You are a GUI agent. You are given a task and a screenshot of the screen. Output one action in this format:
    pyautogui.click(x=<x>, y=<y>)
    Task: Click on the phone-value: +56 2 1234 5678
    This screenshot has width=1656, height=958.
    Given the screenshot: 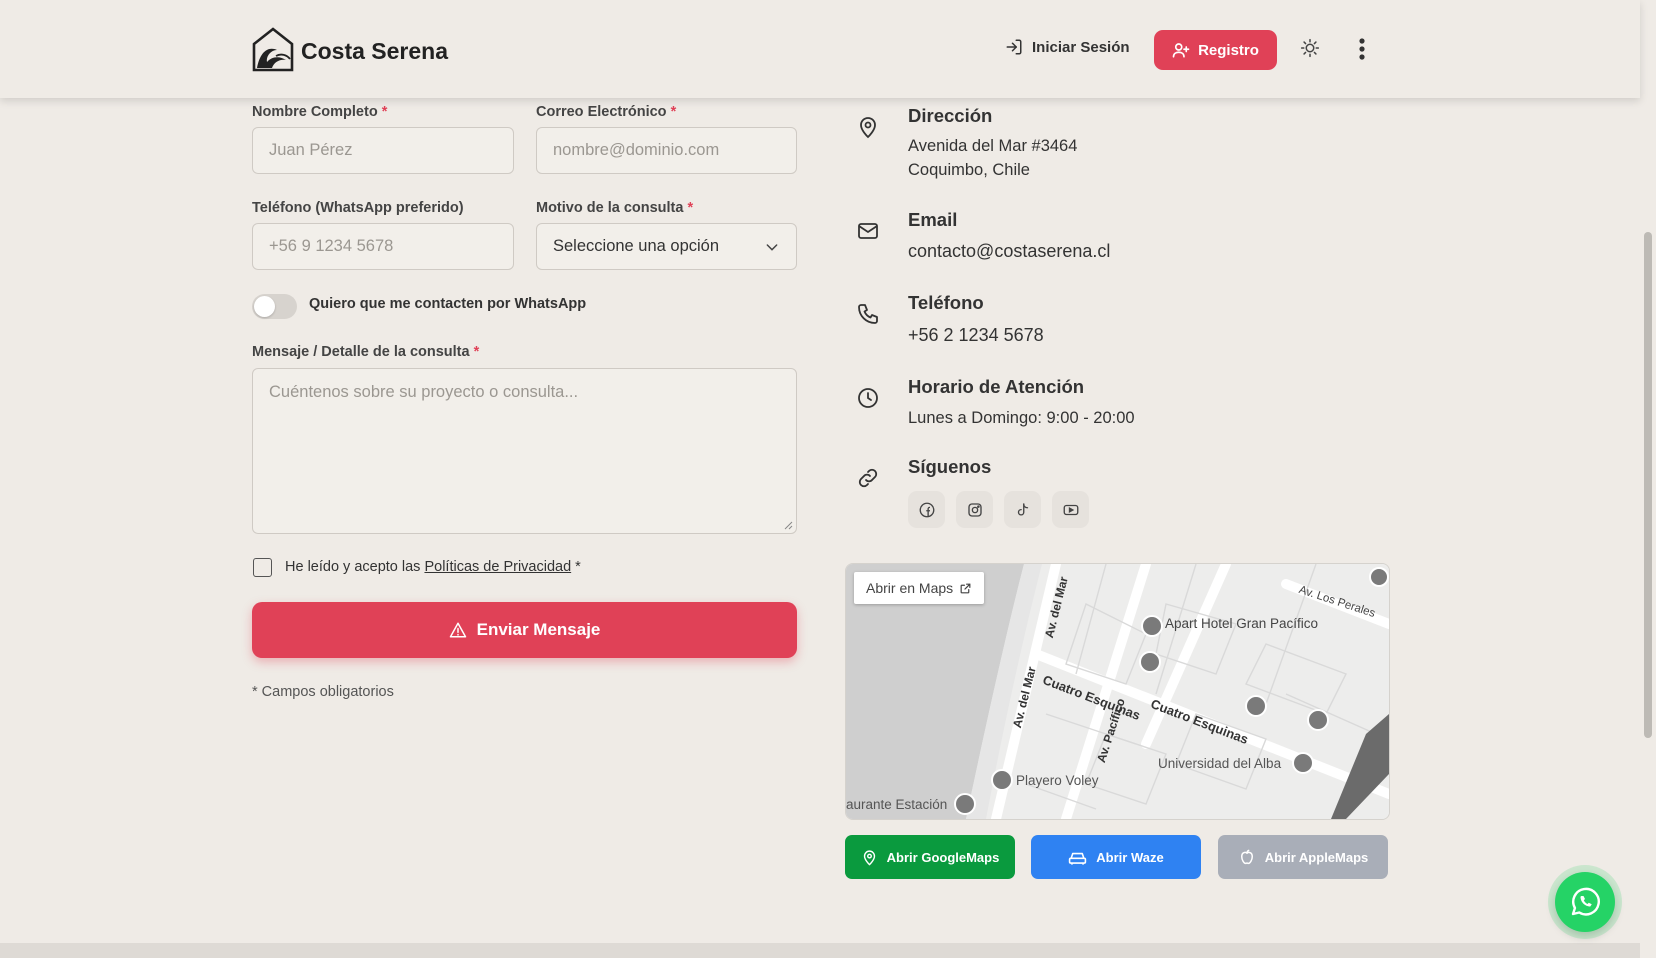 What is the action you would take?
    pyautogui.click(x=976, y=335)
    